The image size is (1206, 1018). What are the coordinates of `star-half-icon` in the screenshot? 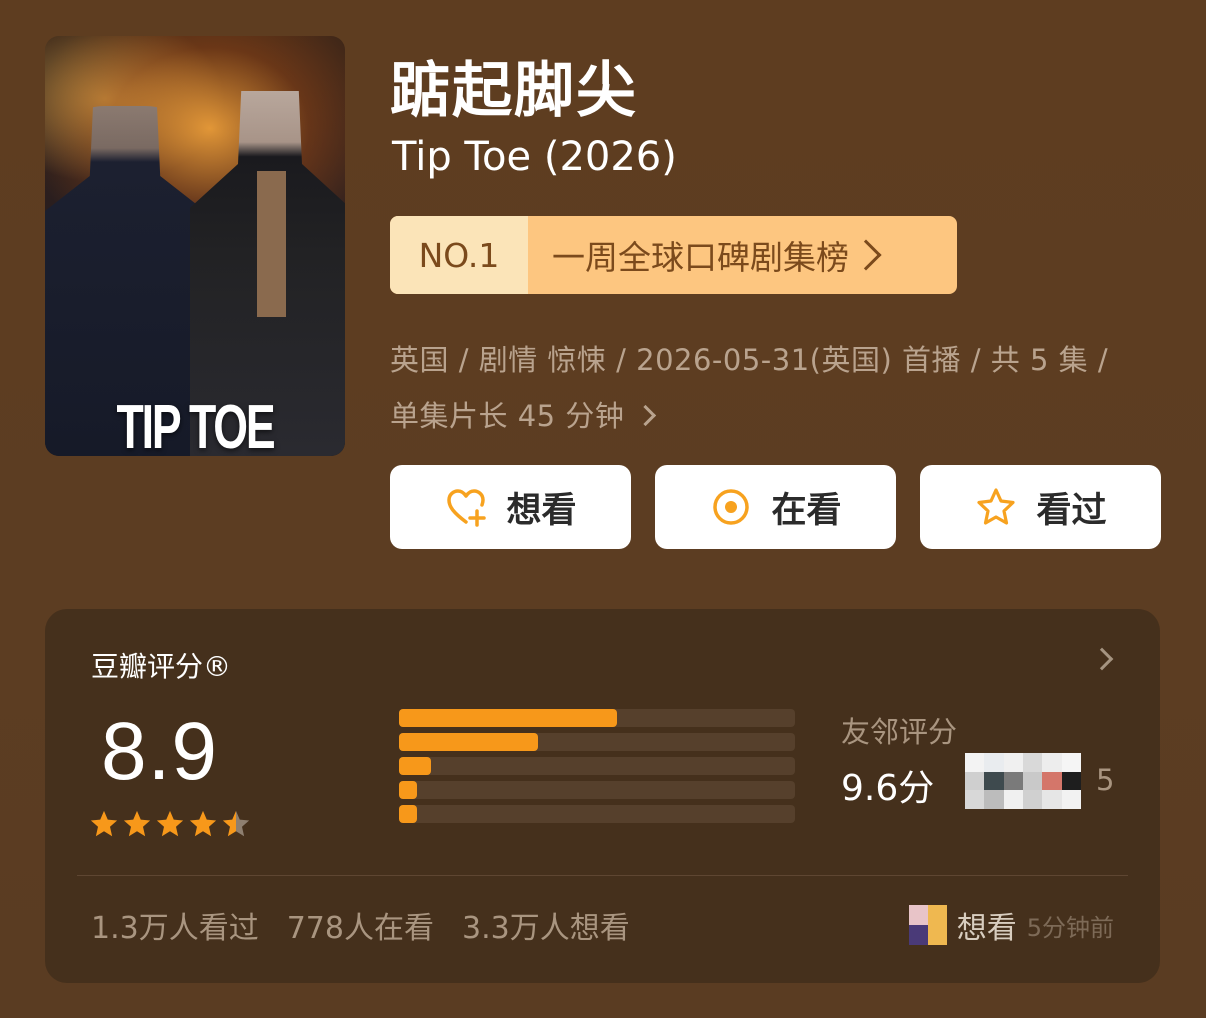 It's located at (236, 823).